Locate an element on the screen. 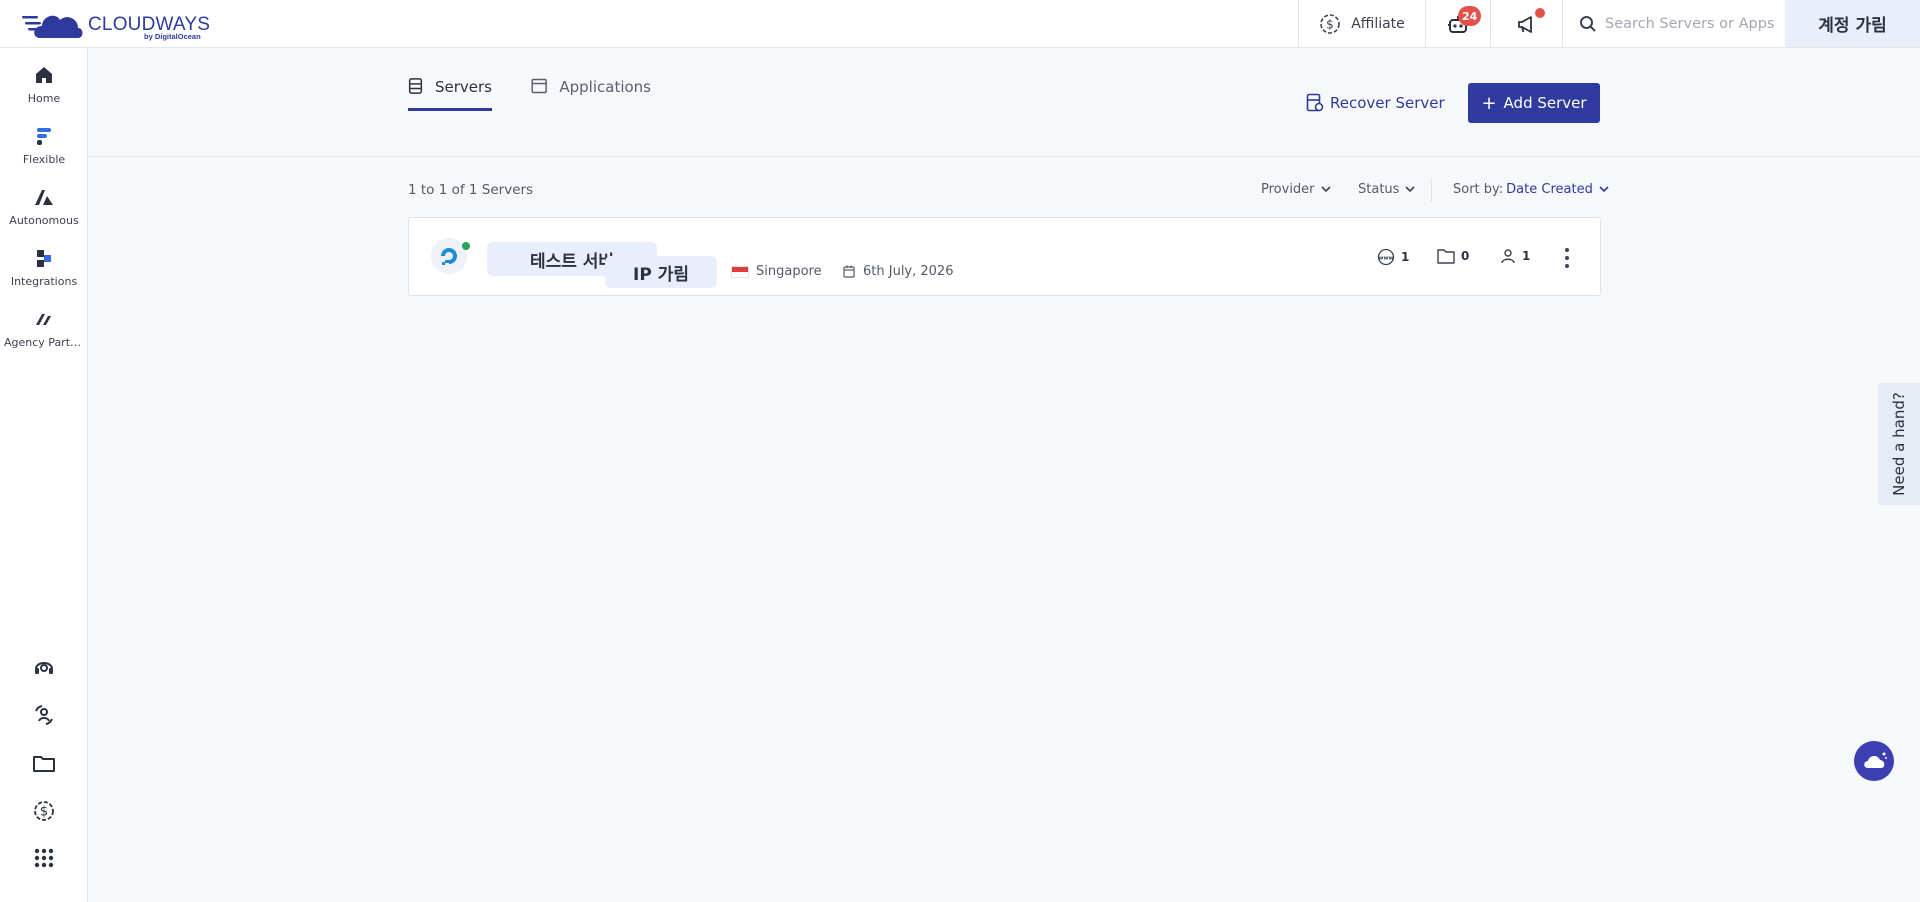  search-input is located at coordinates (1695, 23).